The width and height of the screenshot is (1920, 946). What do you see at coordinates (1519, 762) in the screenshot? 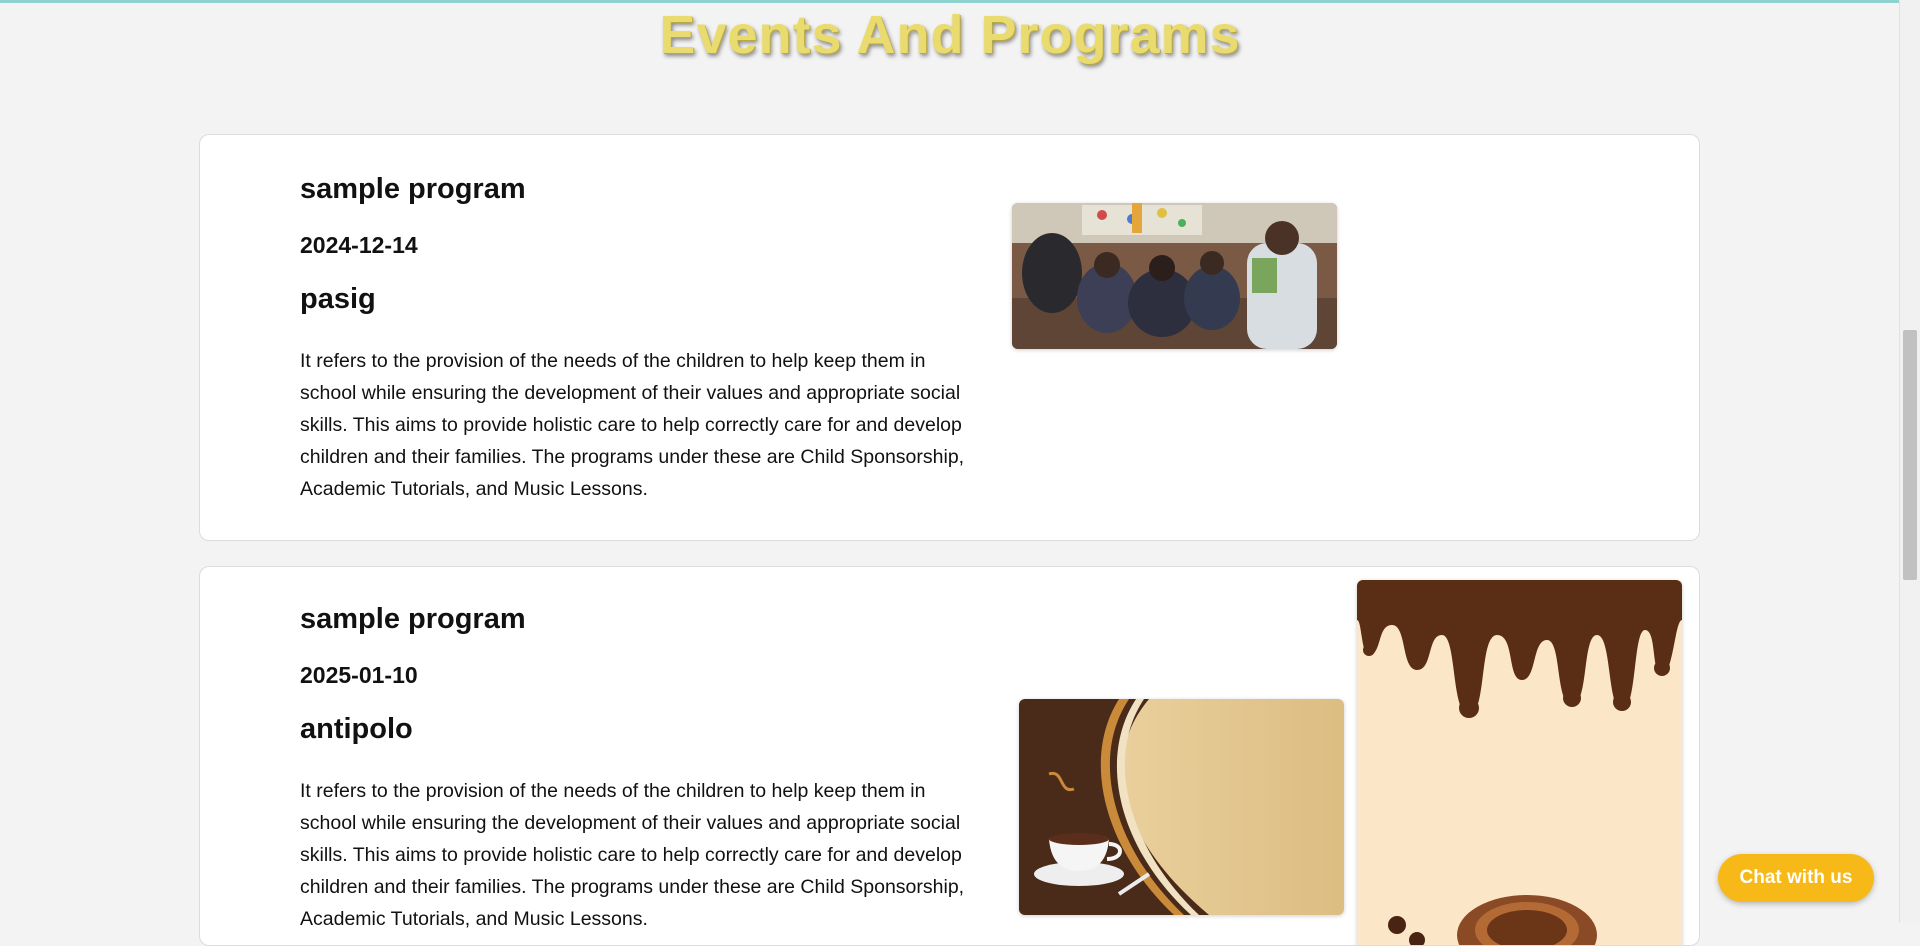
I see `event-photo-chocolate-drip` at bounding box center [1519, 762].